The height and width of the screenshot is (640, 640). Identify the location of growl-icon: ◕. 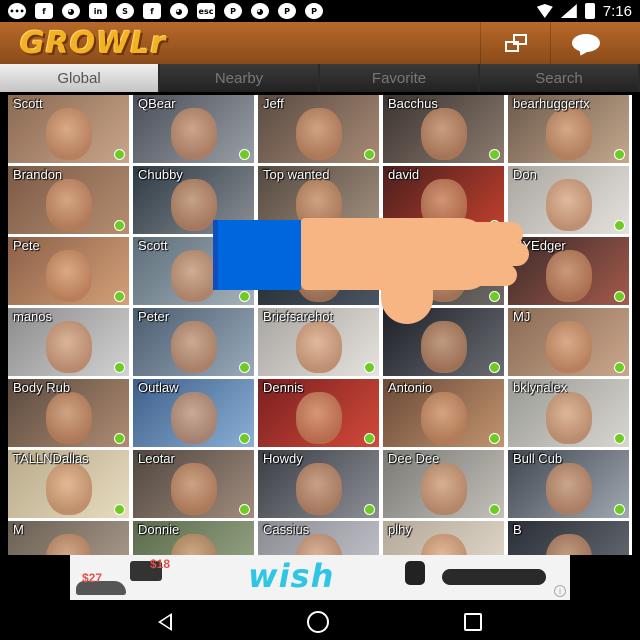
(260, 11).